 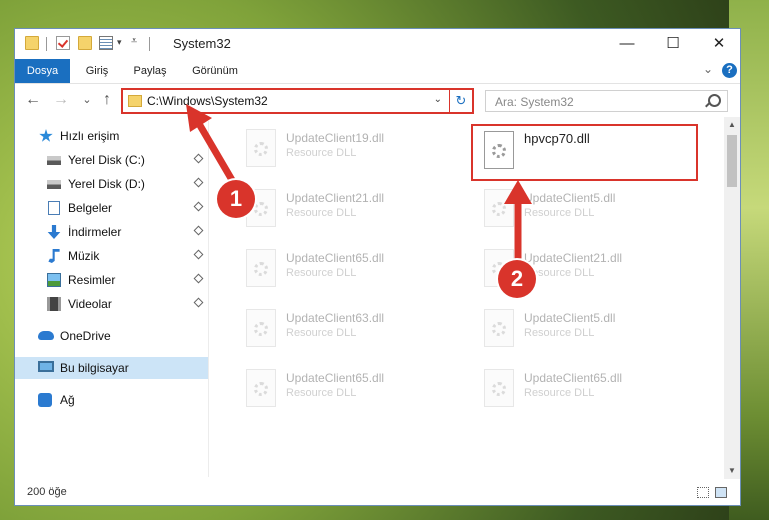 What do you see at coordinates (54, 280) in the screenshot?
I see `picture-icon` at bounding box center [54, 280].